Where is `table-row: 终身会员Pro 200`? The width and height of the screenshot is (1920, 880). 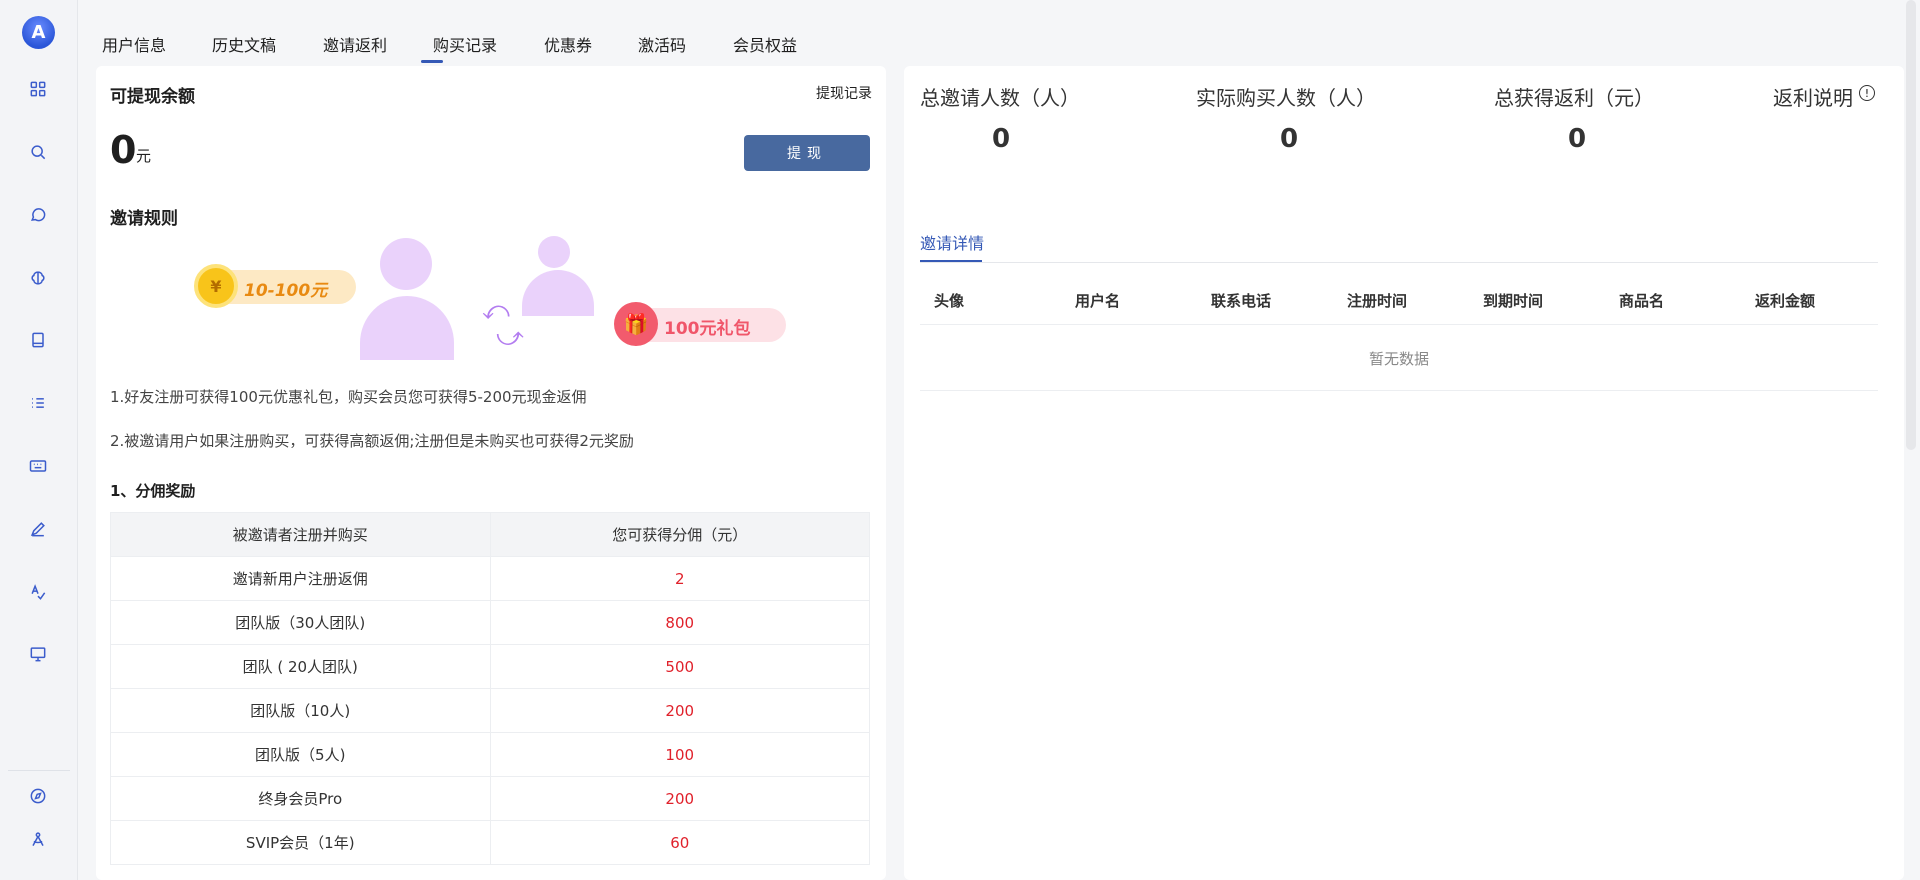 table-row: 终身会员Pro 200 is located at coordinates (490, 798).